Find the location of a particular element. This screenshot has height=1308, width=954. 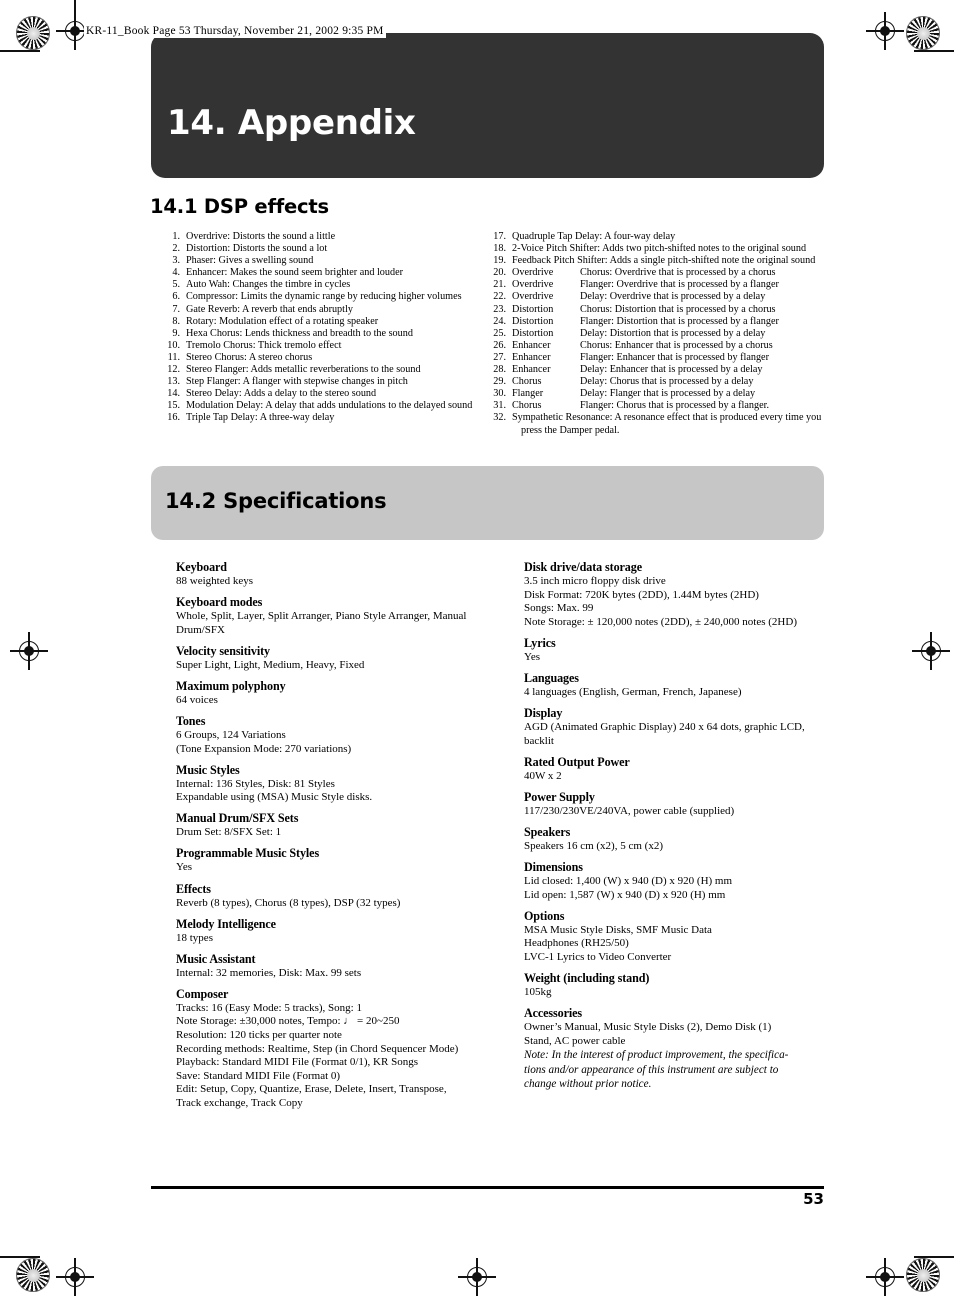

specification-label: Disk drive/data storage is located at coordinates (583, 567).